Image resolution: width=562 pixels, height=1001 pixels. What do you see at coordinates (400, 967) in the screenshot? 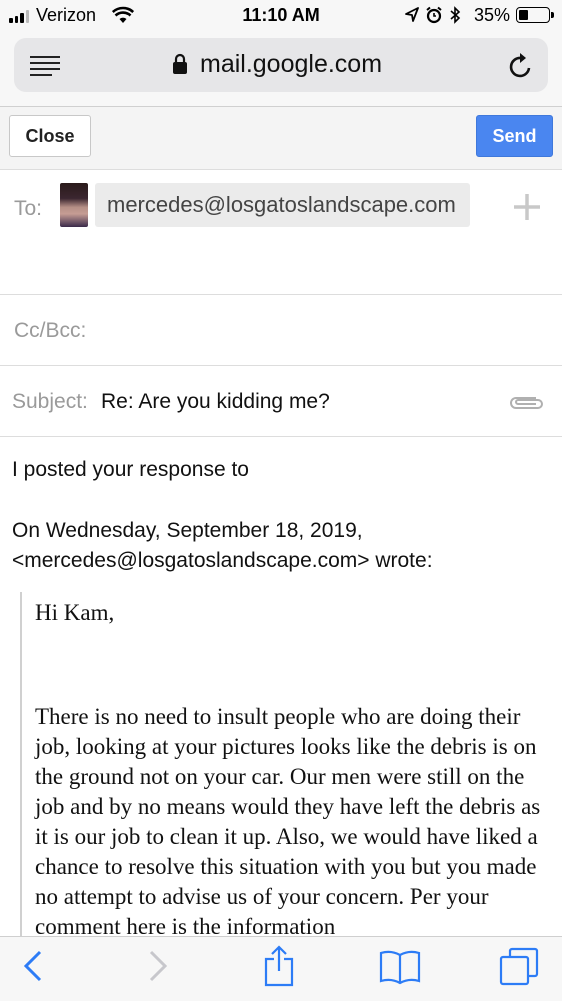
I see `bookmarks-icon` at bounding box center [400, 967].